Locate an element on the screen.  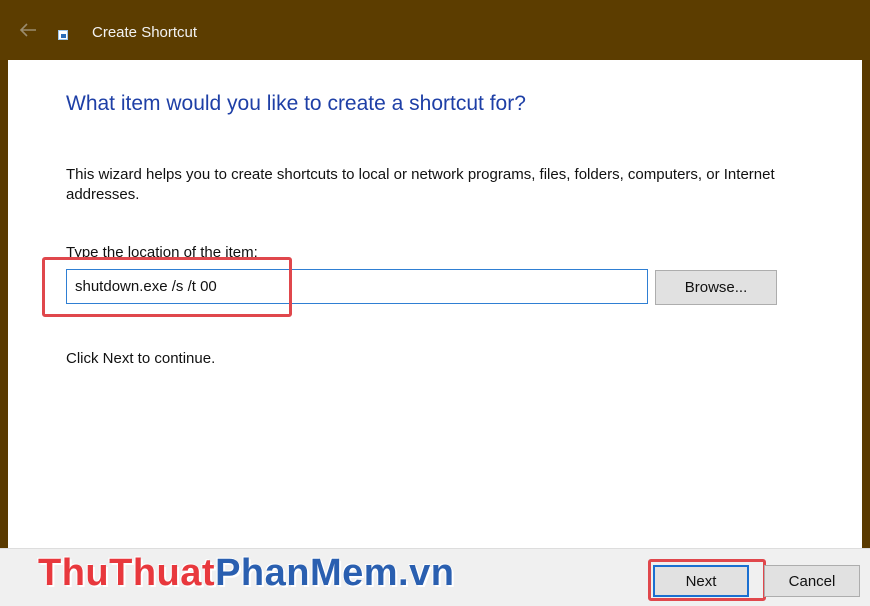
title-bar: Create Shortcut is located at coordinates (435, 30).